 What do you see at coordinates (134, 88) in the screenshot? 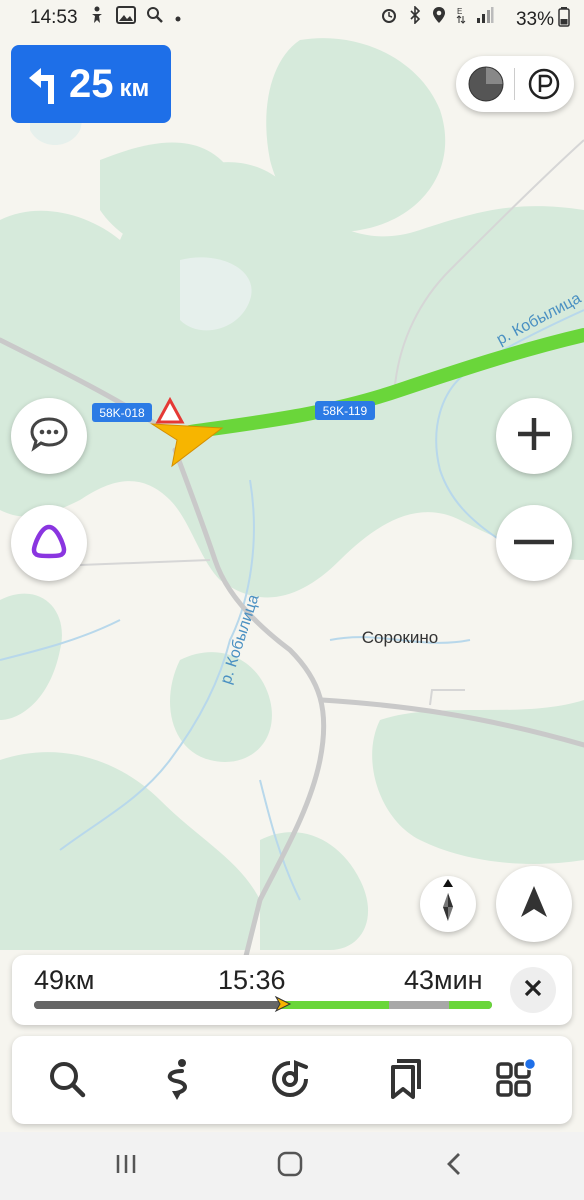
I see `maneuver-unit: км` at bounding box center [134, 88].